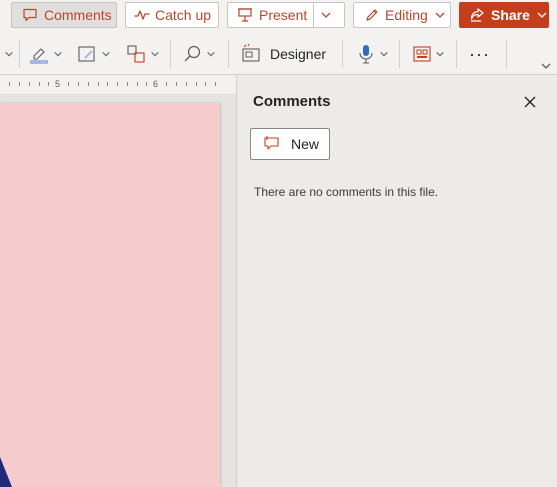 This screenshot has width=557, height=487. I want to click on horizontal-ruler: 5 6, so click(118, 85).